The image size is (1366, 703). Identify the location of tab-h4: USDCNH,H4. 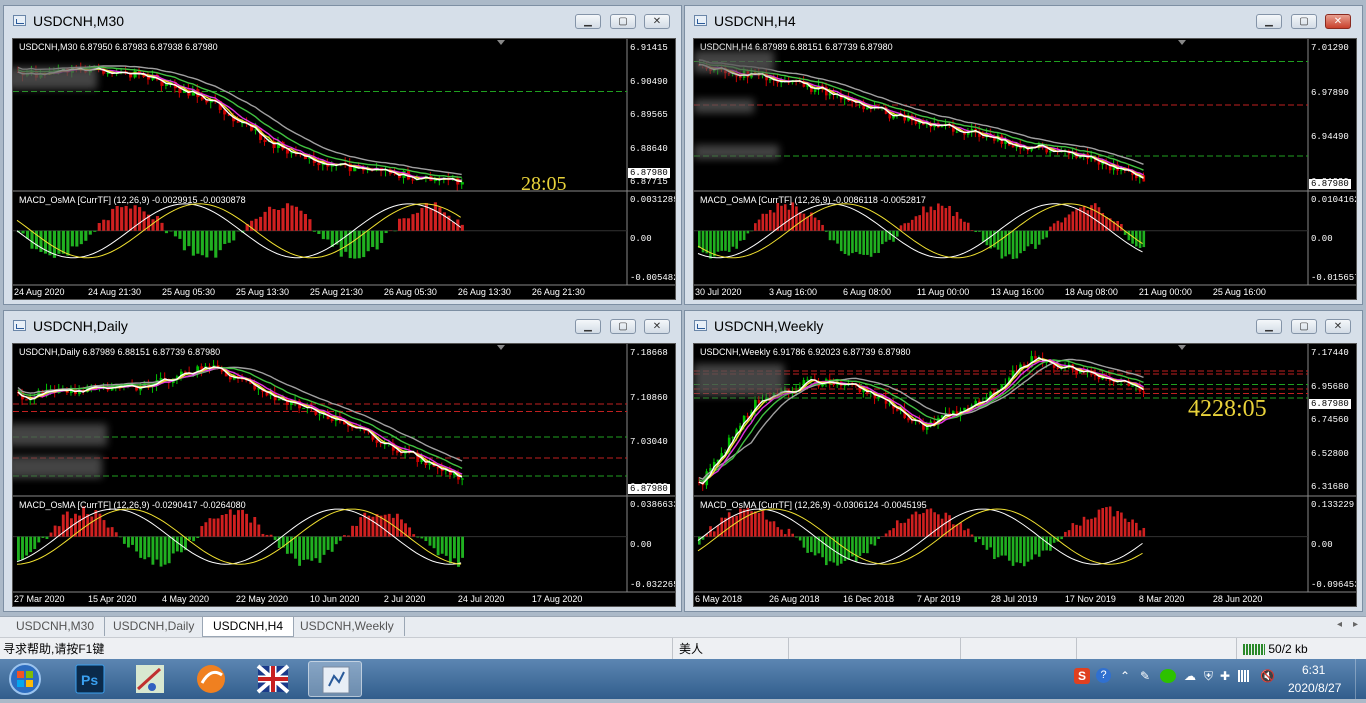
(248, 627).